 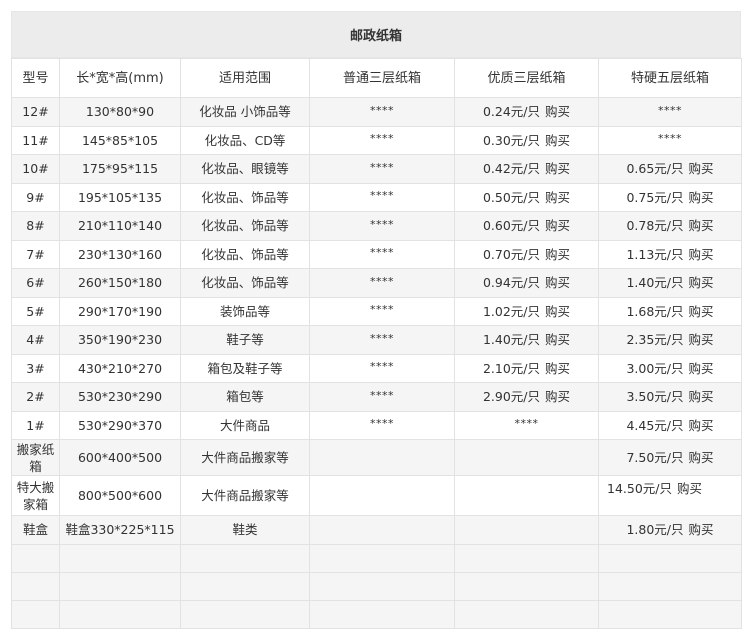 I want to click on cell-model: 10#, so click(x=35, y=169).